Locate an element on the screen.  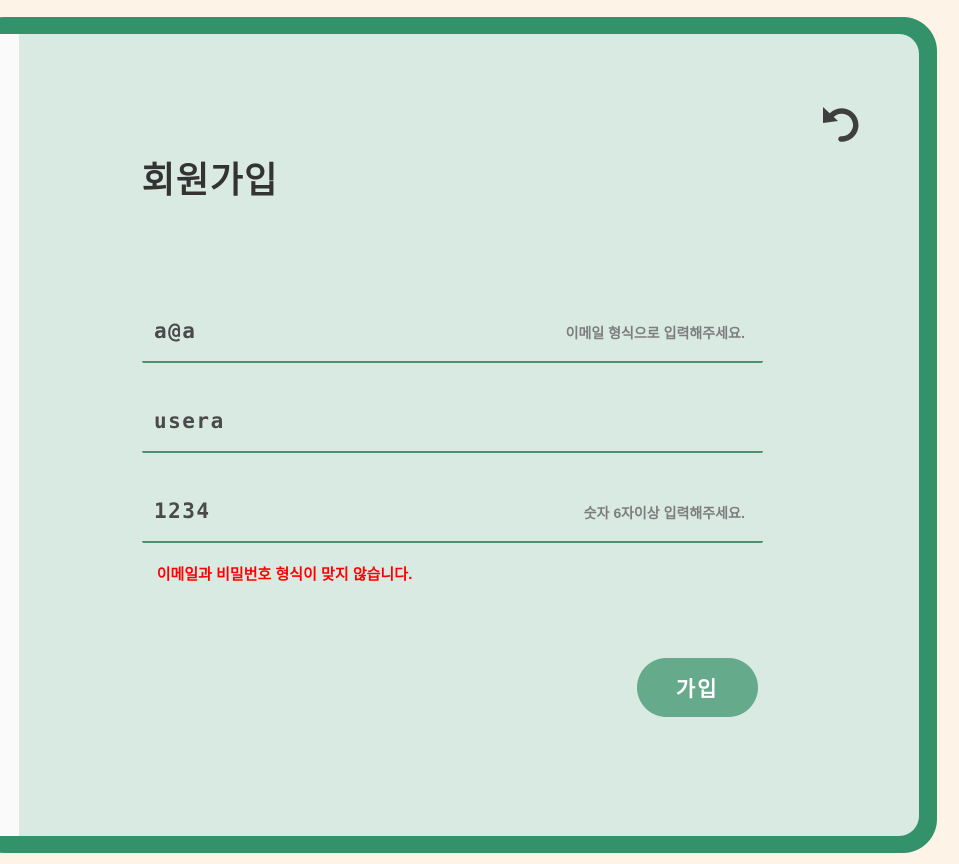
undo-arrow-icon is located at coordinates (841, 124).